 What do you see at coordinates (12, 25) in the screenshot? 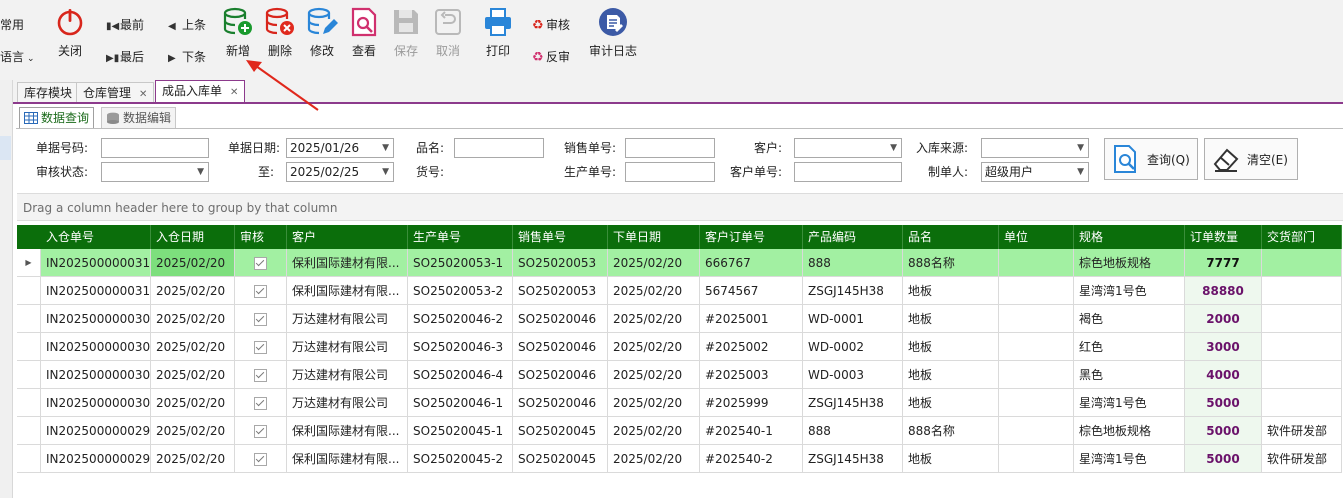
I see `common-menu: 常用` at bounding box center [12, 25].